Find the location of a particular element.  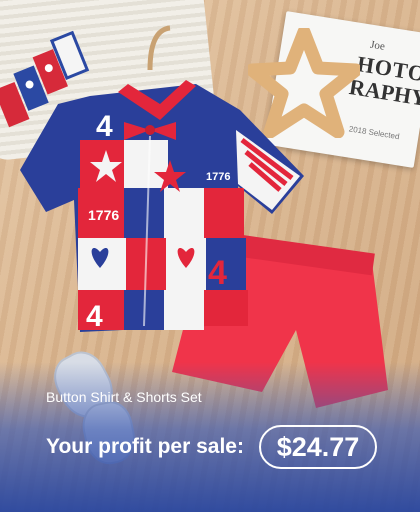

profit-price-badge: $24.77 is located at coordinates (318, 447).